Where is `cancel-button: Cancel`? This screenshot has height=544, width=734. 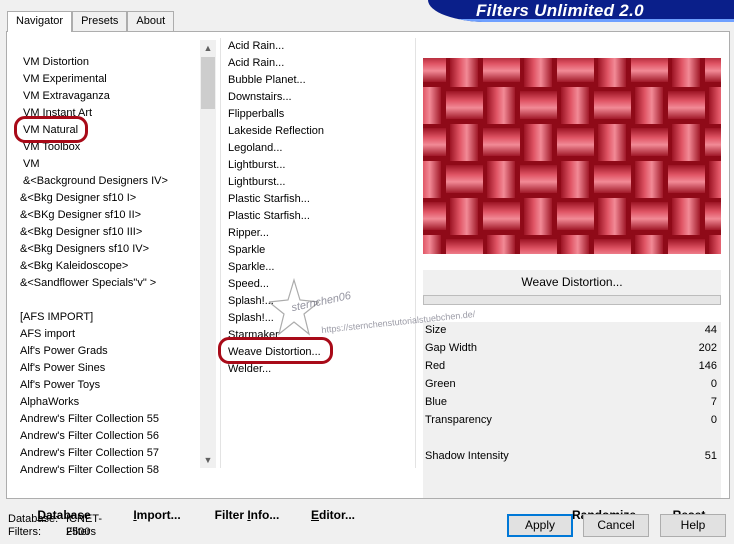
cancel-button: Cancel is located at coordinates (616, 525).